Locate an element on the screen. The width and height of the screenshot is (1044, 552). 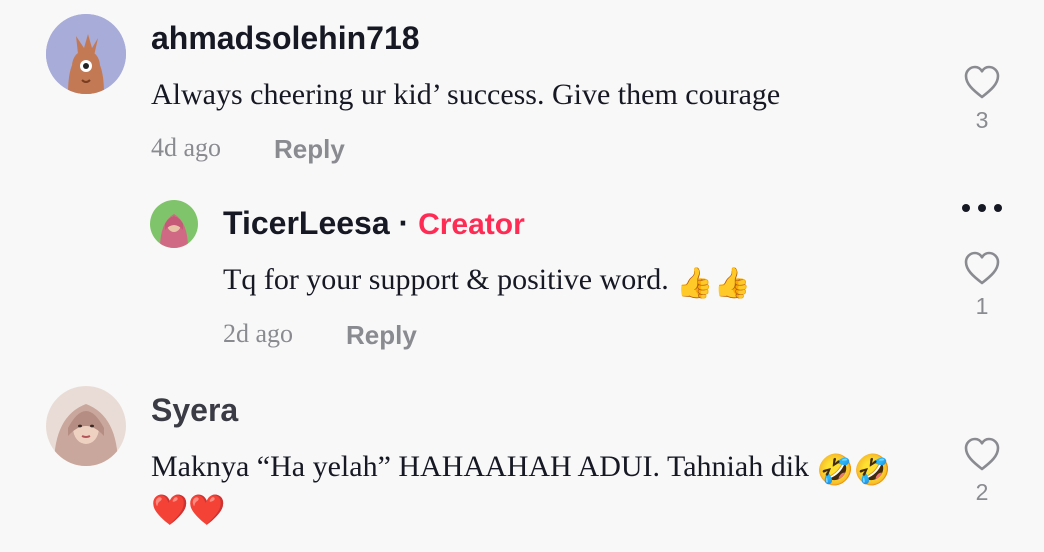
like-button: 3 is located at coordinates (982, 99).